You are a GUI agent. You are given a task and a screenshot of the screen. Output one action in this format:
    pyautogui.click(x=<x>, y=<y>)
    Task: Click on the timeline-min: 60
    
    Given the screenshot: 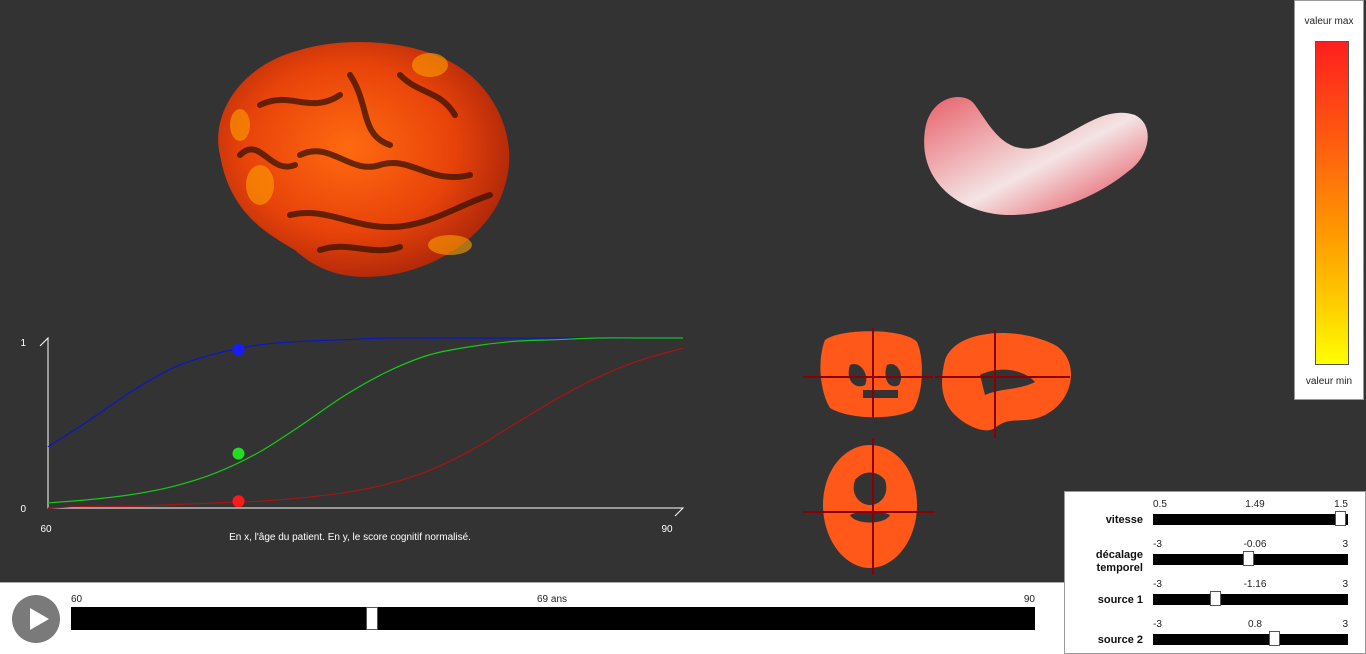 What is the action you would take?
    pyautogui.click(x=77, y=599)
    